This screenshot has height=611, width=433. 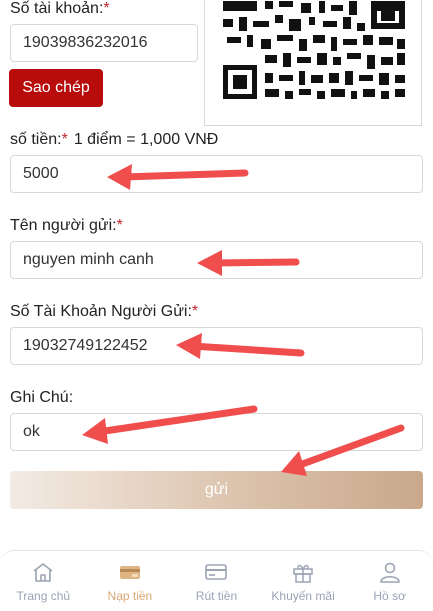 What do you see at coordinates (216, 260) in the screenshot?
I see `sender-name-input: nguyen minh canh` at bounding box center [216, 260].